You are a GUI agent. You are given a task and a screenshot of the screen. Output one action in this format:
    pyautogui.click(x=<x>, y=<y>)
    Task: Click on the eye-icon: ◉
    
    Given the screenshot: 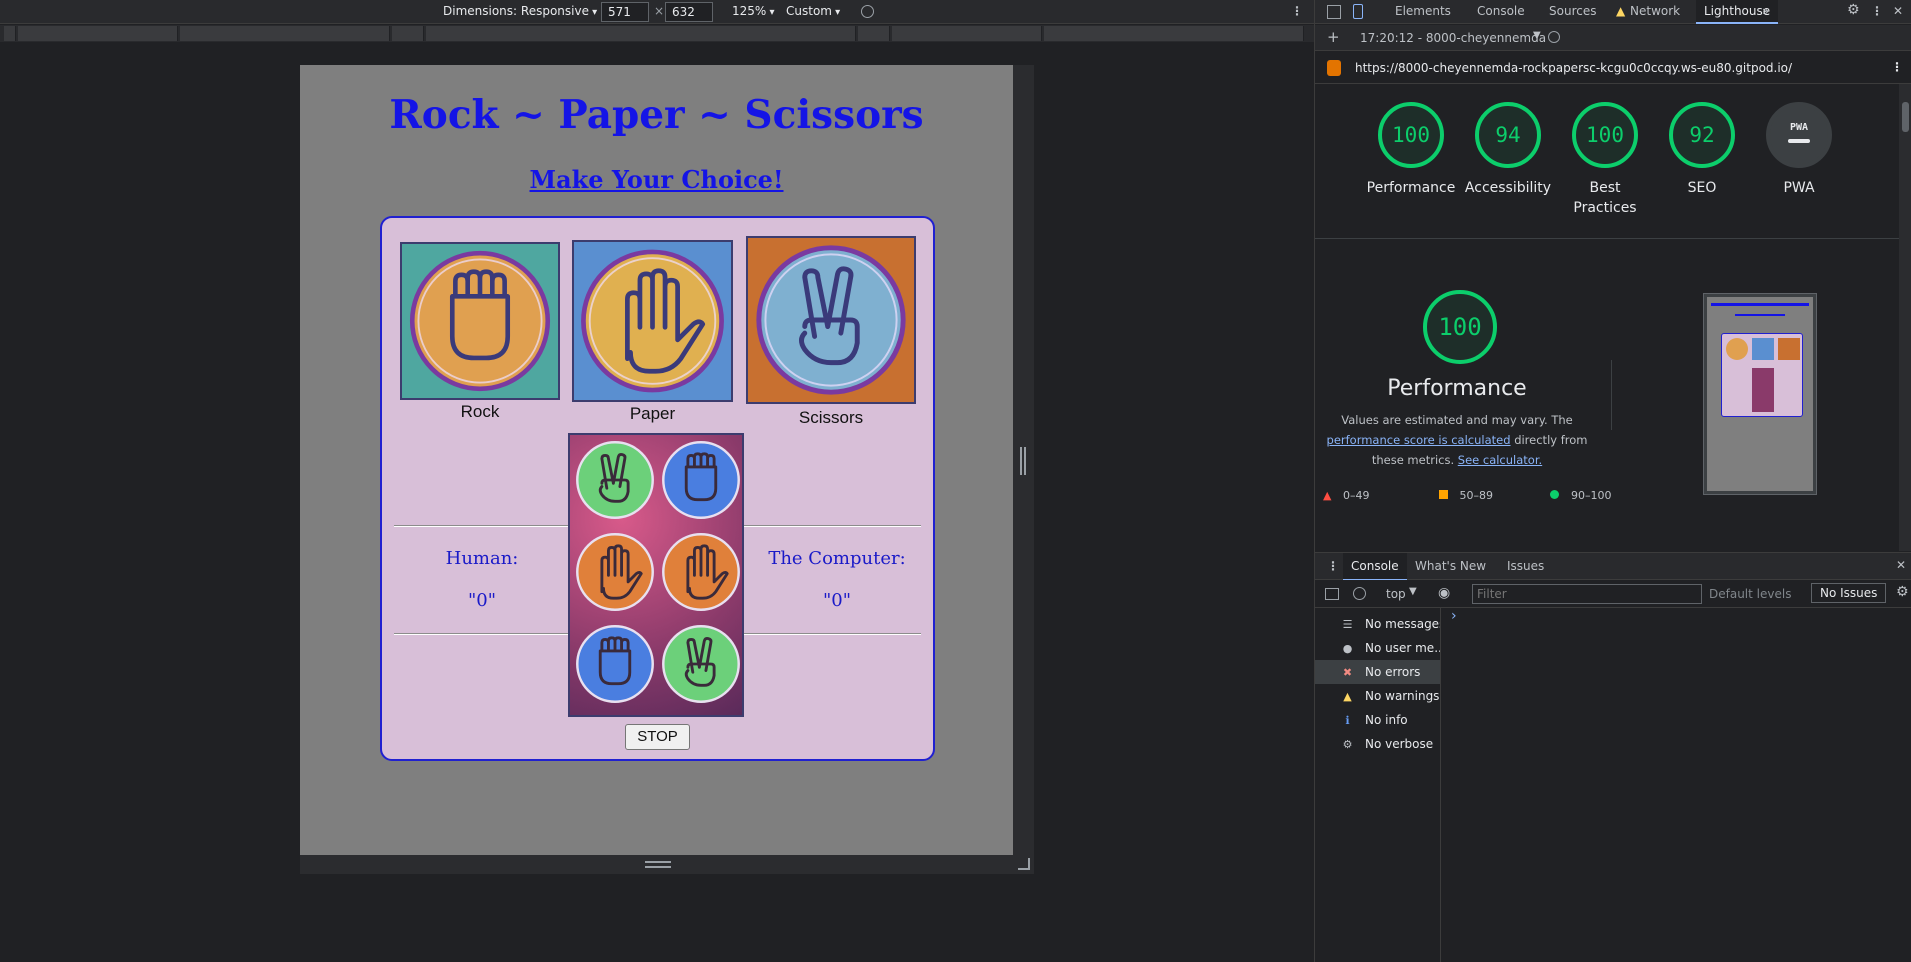 What is the action you would take?
    pyautogui.click(x=1444, y=593)
    